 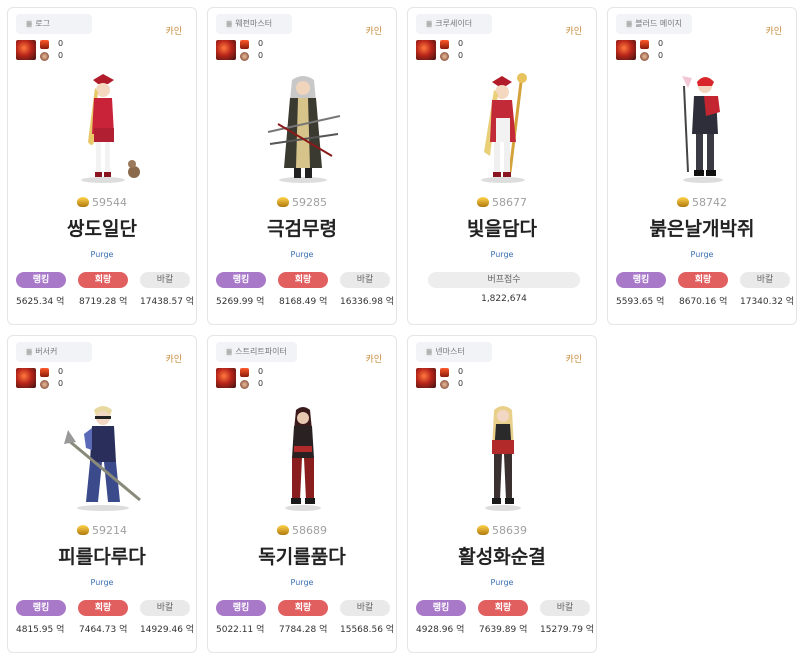 What do you see at coordinates (767, 302) in the screenshot?
I see `bakal-value: 17340.32 억` at bounding box center [767, 302].